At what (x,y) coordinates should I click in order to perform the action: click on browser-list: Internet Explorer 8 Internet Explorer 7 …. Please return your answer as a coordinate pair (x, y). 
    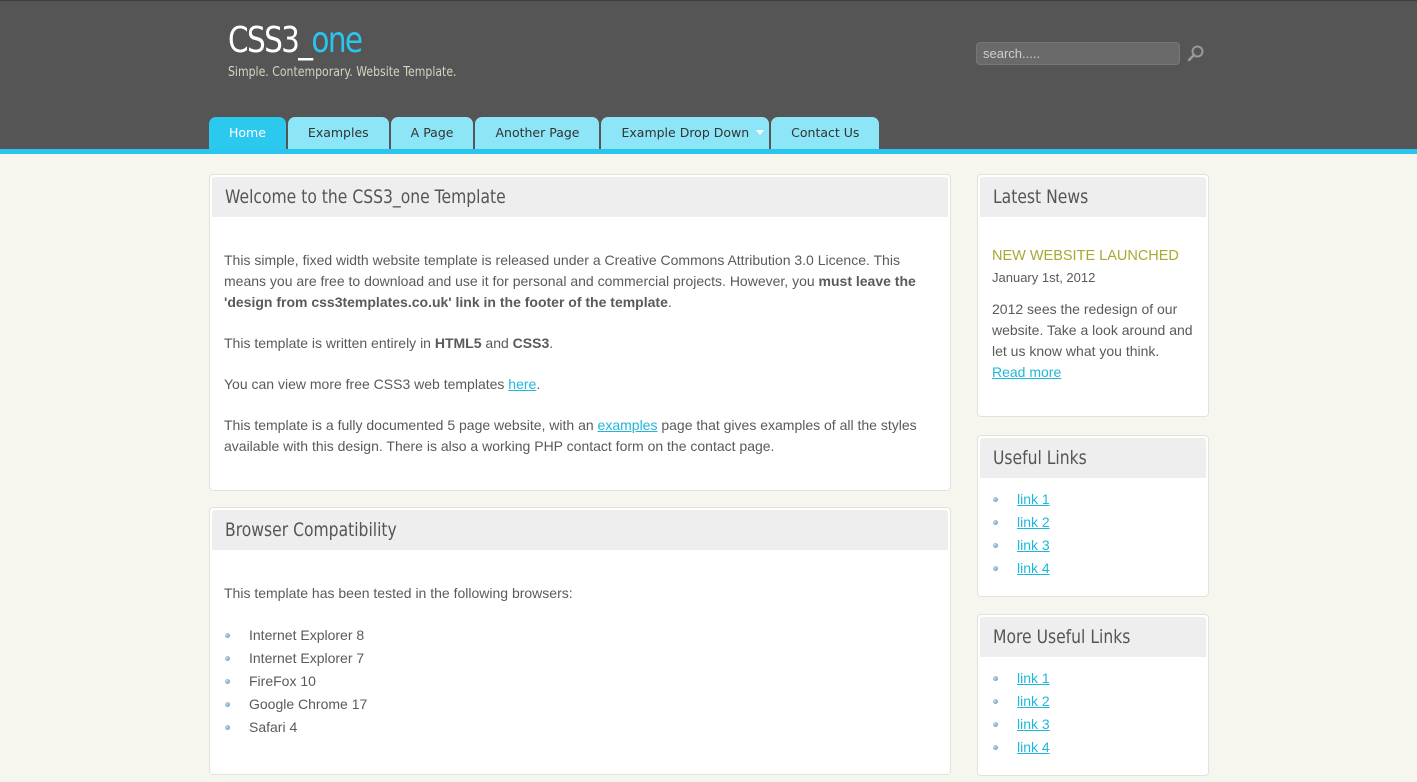
    Looking at the image, I should click on (580, 681).